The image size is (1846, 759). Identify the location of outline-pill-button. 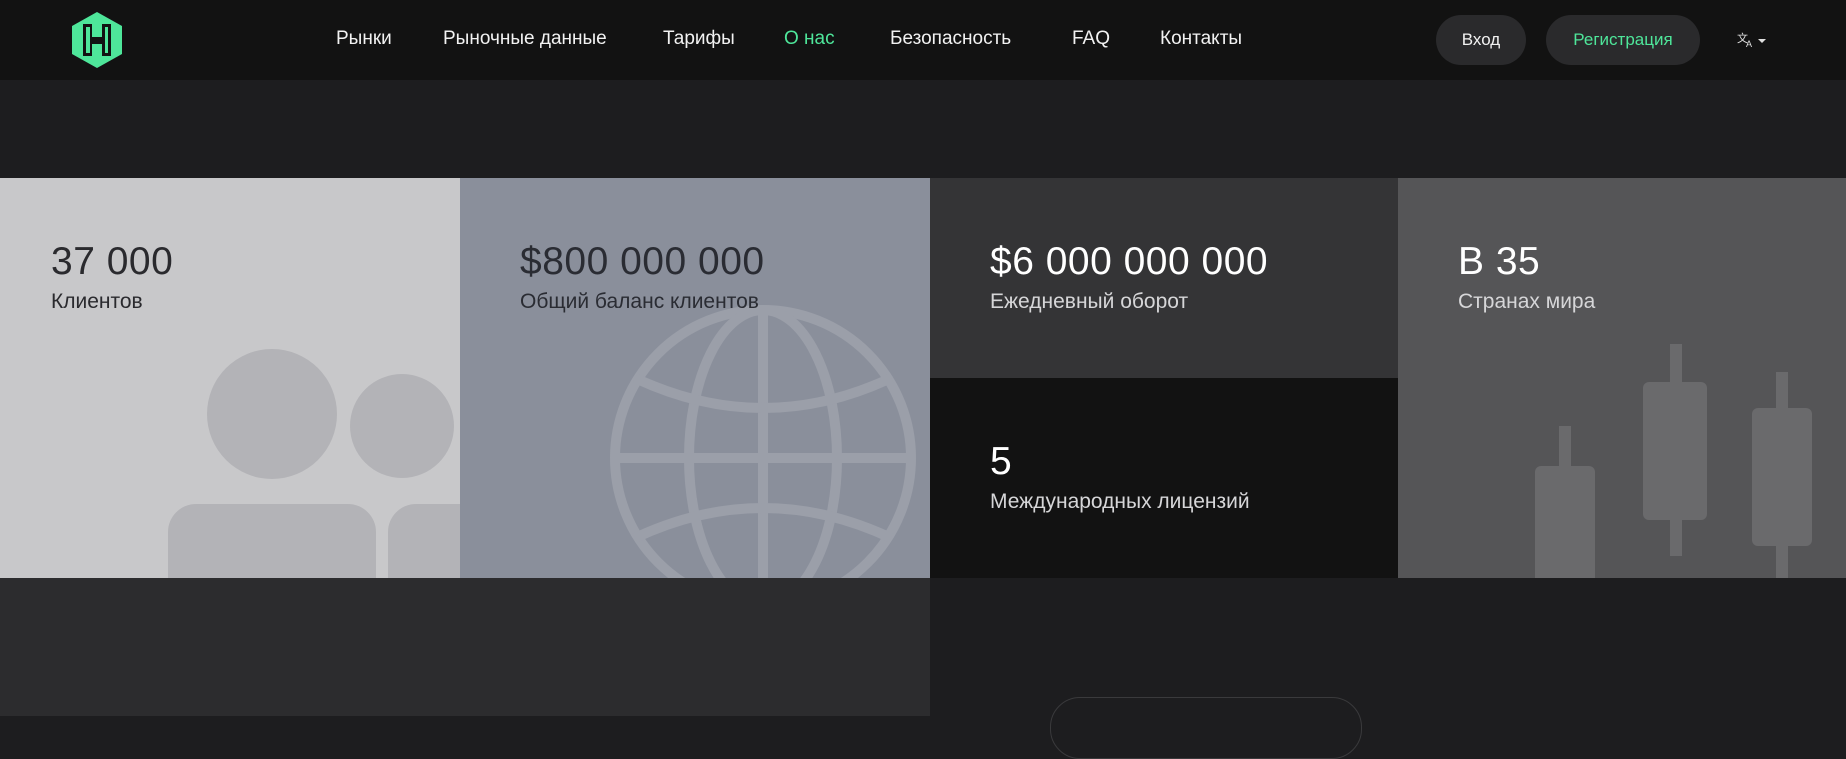
(1206, 728).